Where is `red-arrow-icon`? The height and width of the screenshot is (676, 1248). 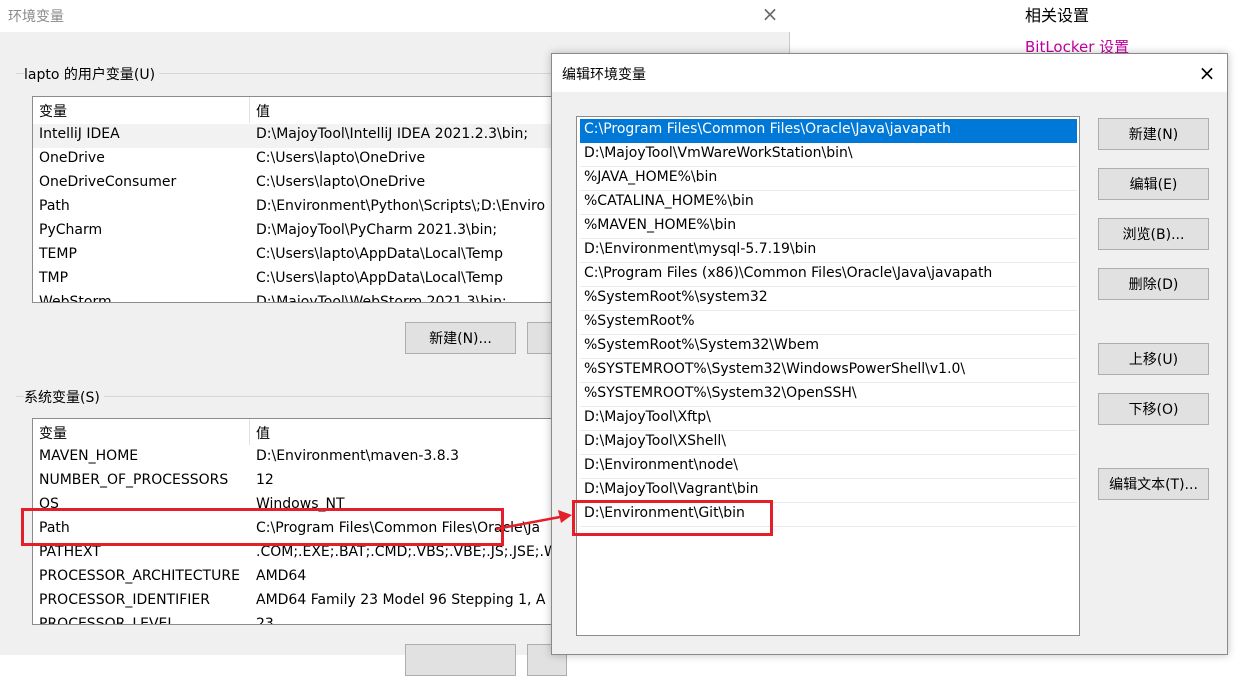
red-arrow-icon is located at coordinates (533, 520).